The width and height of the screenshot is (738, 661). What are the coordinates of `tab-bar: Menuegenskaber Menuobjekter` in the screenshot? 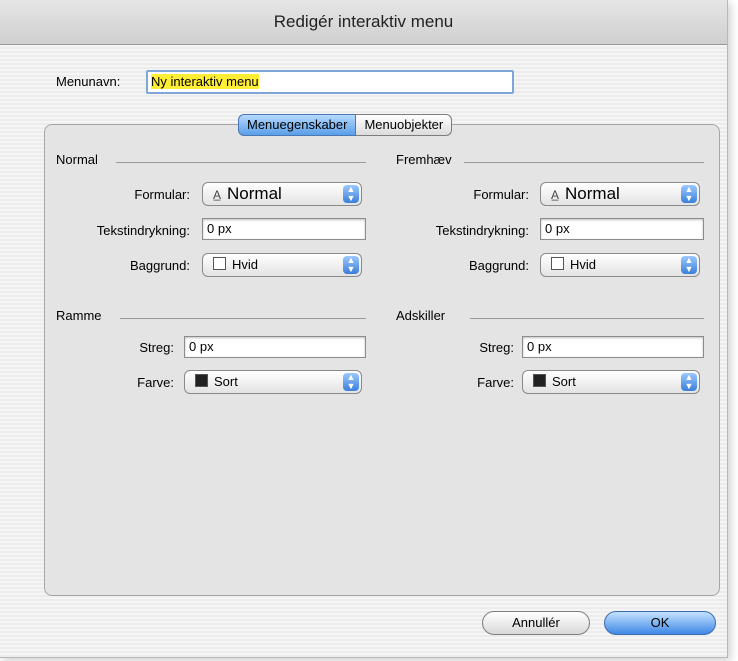 It's located at (345, 125).